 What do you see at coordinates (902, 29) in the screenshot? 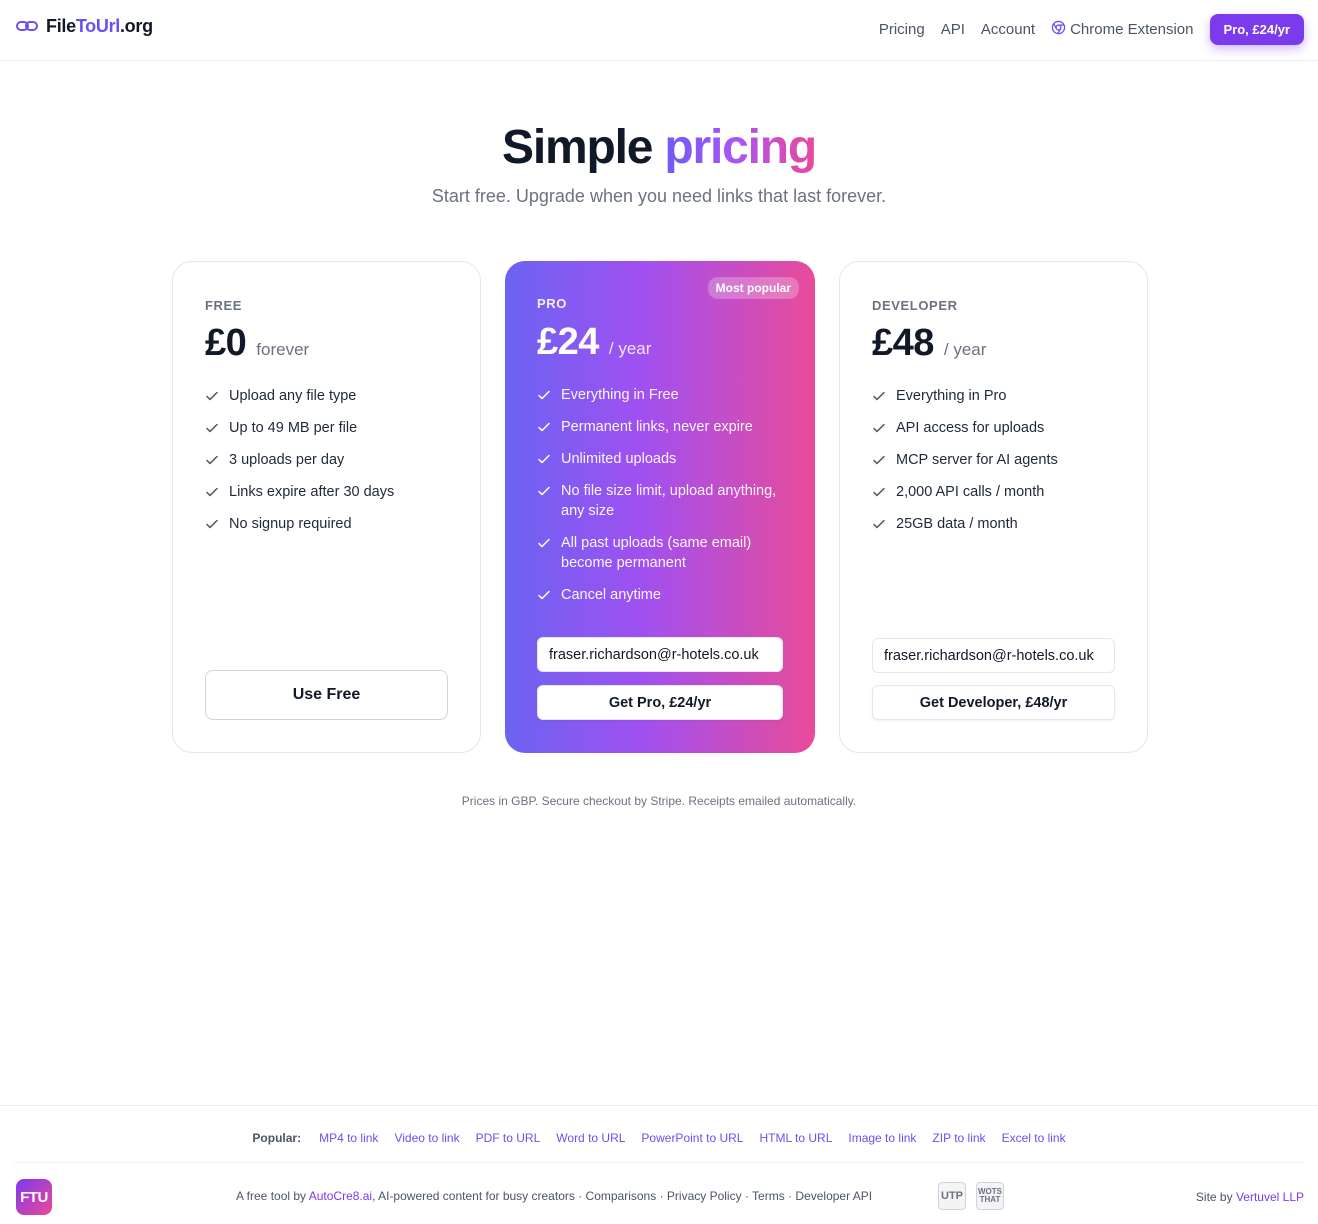
I see `nav-pricing: Pricing` at bounding box center [902, 29].